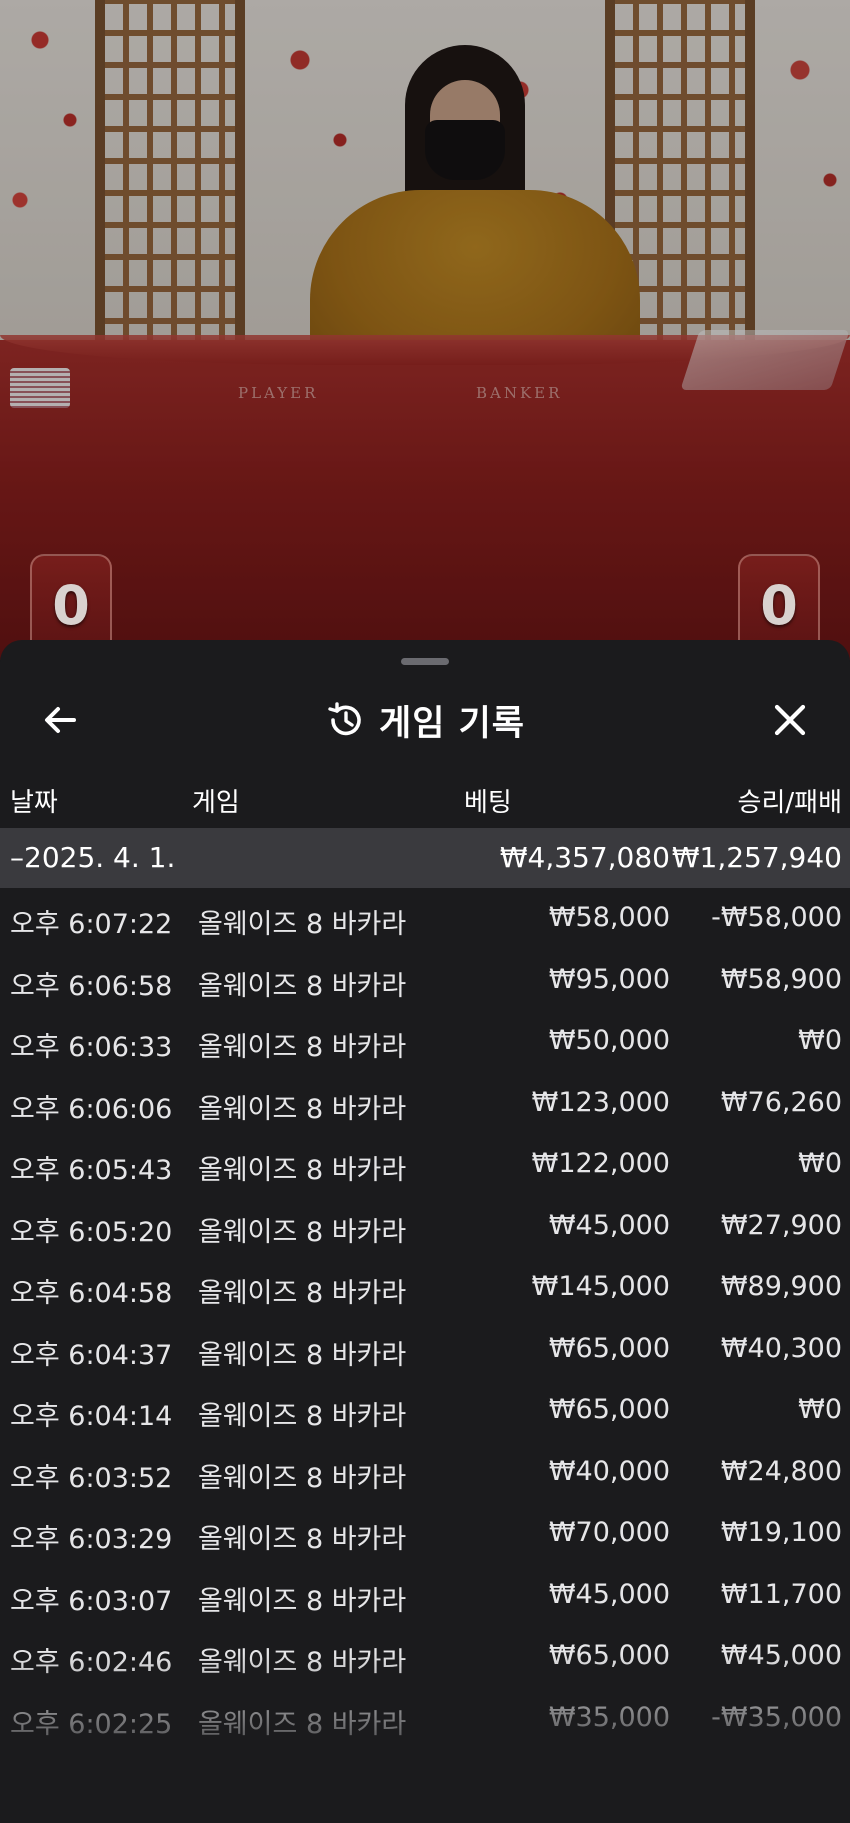  Describe the element at coordinates (756, 857) in the screenshot. I see `summary-win-total: ₩1,257,940` at that location.